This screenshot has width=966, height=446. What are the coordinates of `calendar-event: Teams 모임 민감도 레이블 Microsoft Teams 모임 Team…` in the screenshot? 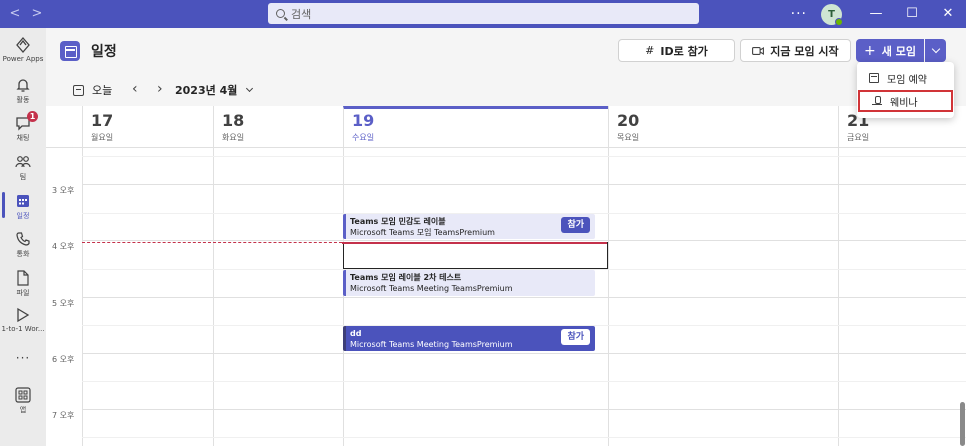 It's located at (469, 226).